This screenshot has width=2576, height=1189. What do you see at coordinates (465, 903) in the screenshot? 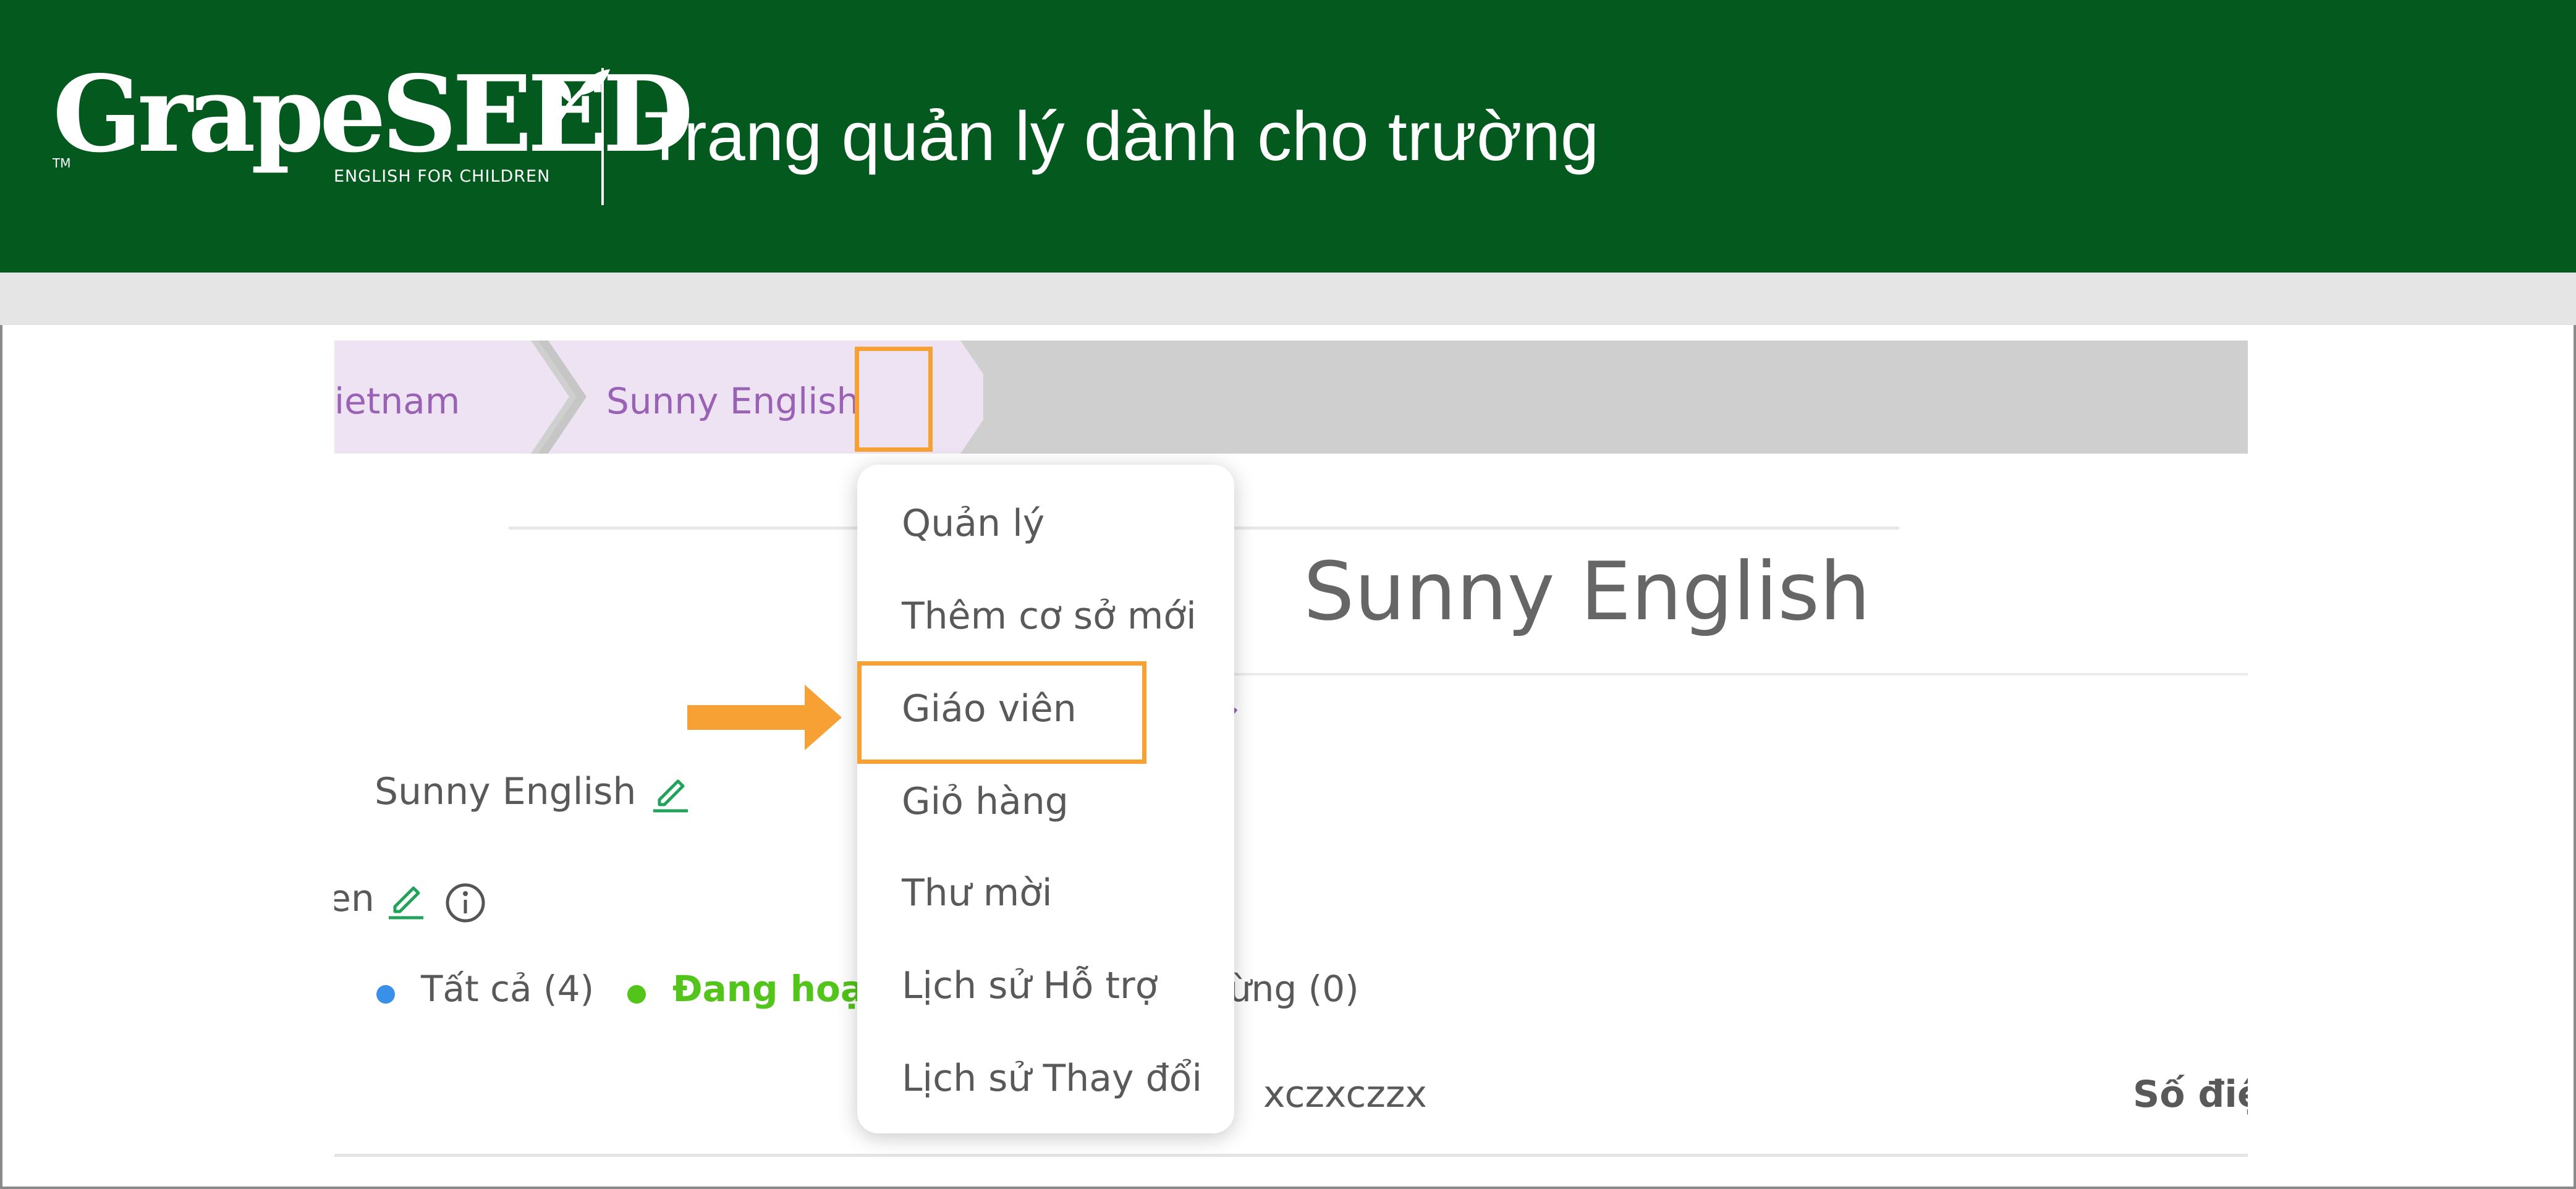
I see `info-icon` at bounding box center [465, 903].